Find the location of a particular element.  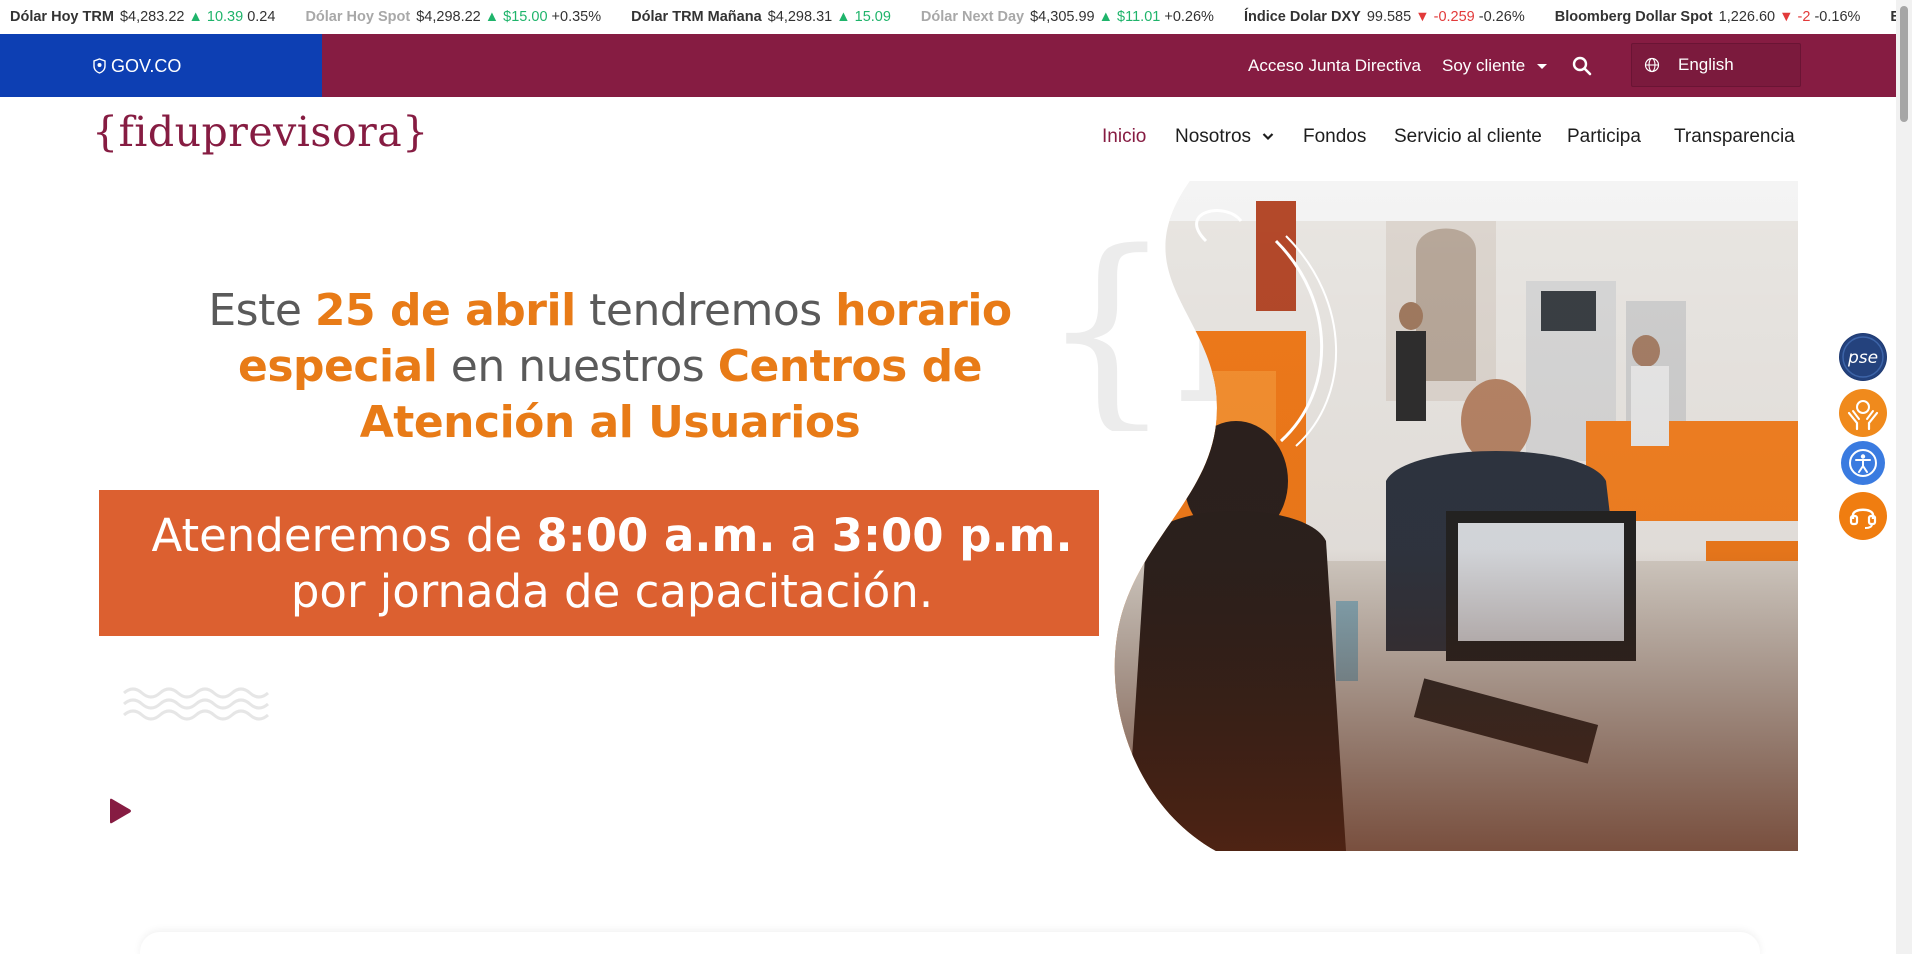

hands-icon is located at coordinates (1863, 413).